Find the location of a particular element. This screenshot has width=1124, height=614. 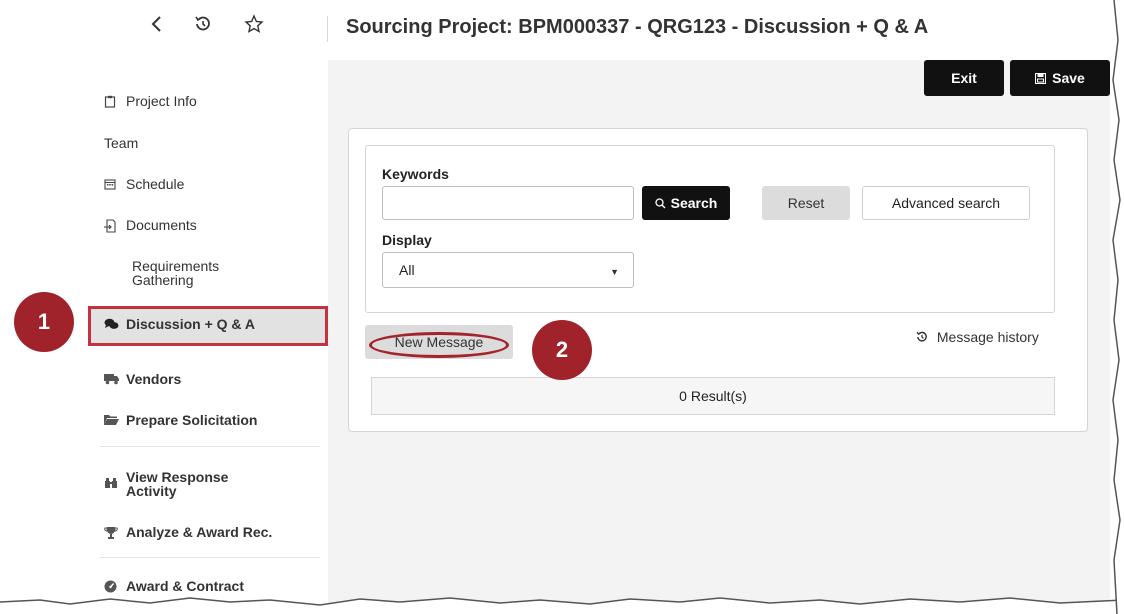

sidebar-item-schedule: Schedule is located at coordinates (214, 185).